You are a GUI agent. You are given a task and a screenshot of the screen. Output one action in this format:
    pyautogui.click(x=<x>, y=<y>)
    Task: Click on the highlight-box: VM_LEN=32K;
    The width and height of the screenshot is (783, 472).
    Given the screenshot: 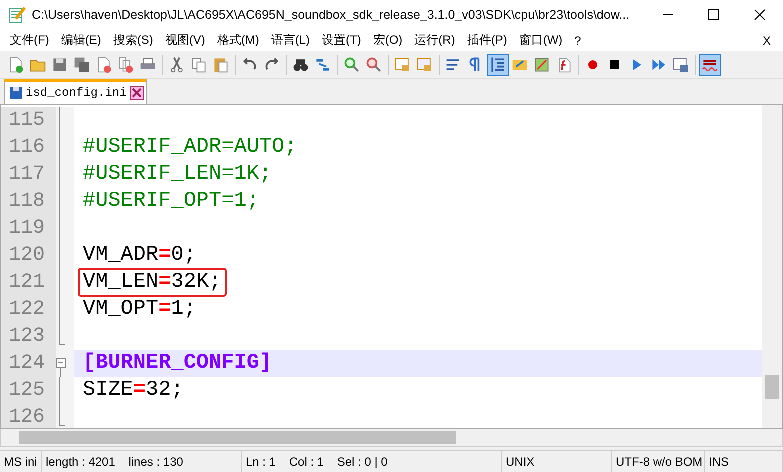 What is the action you would take?
    pyautogui.click(x=152, y=282)
    